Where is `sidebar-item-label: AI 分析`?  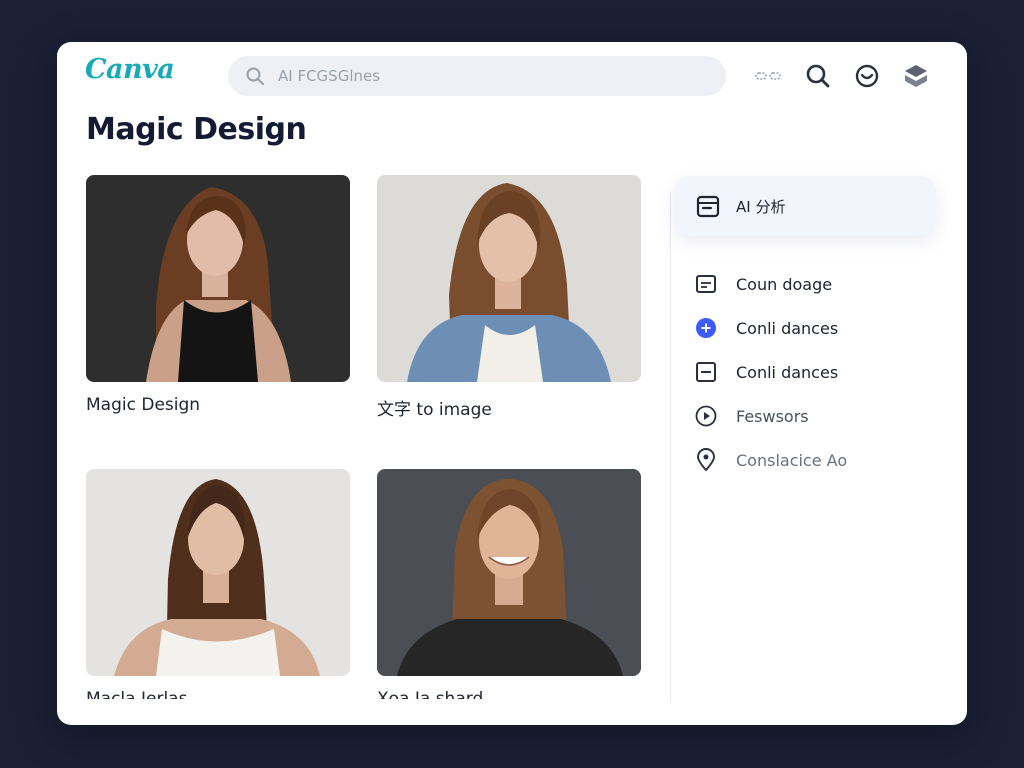
sidebar-item-label: AI 分析 is located at coordinates (761, 206).